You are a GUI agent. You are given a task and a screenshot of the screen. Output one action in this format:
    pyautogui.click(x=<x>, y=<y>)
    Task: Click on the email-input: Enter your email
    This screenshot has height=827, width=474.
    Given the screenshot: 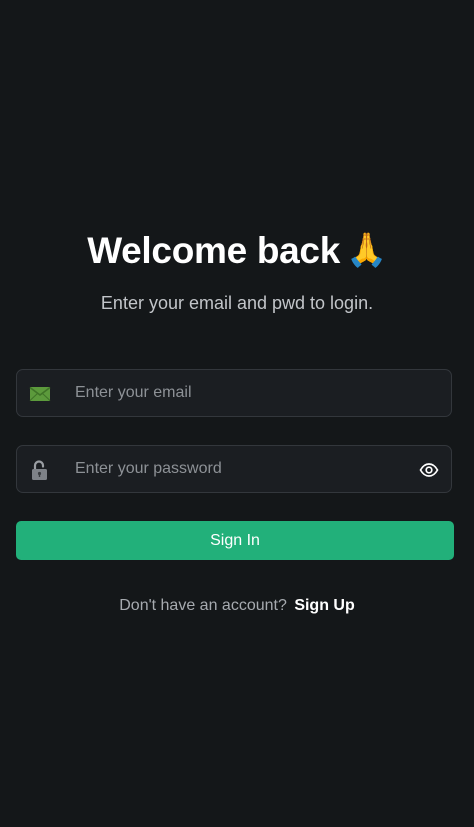 What is the action you would take?
    pyautogui.click(x=133, y=393)
    